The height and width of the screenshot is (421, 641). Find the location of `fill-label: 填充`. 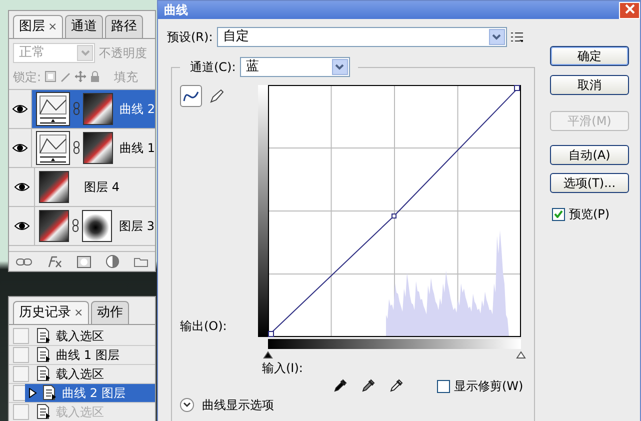

fill-label: 填充 is located at coordinates (126, 77).